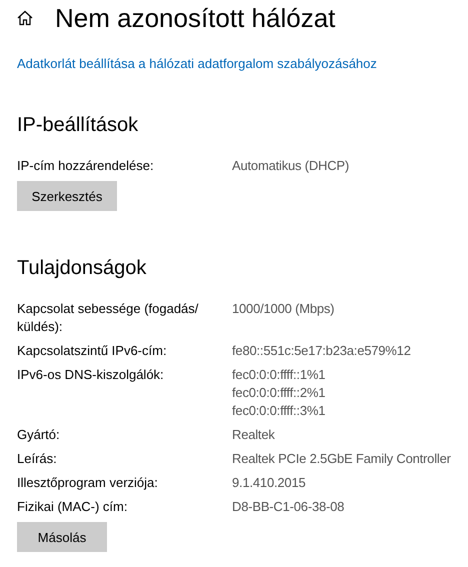 This screenshot has height=567, width=468. I want to click on section-heading: IP-beállítások, so click(78, 125).